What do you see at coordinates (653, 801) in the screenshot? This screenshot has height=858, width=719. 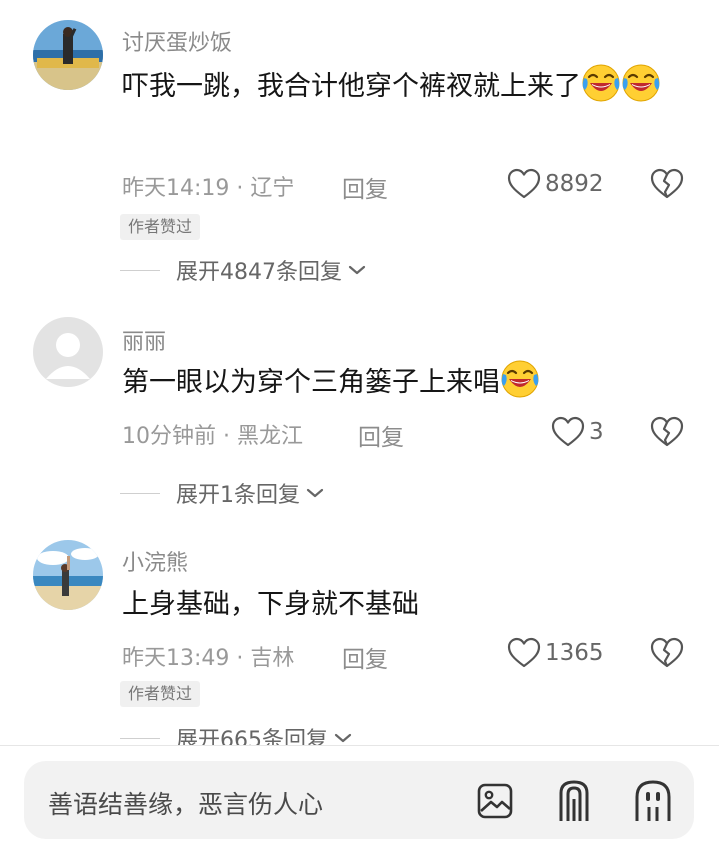 I see `emoji-face-icon` at bounding box center [653, 801].